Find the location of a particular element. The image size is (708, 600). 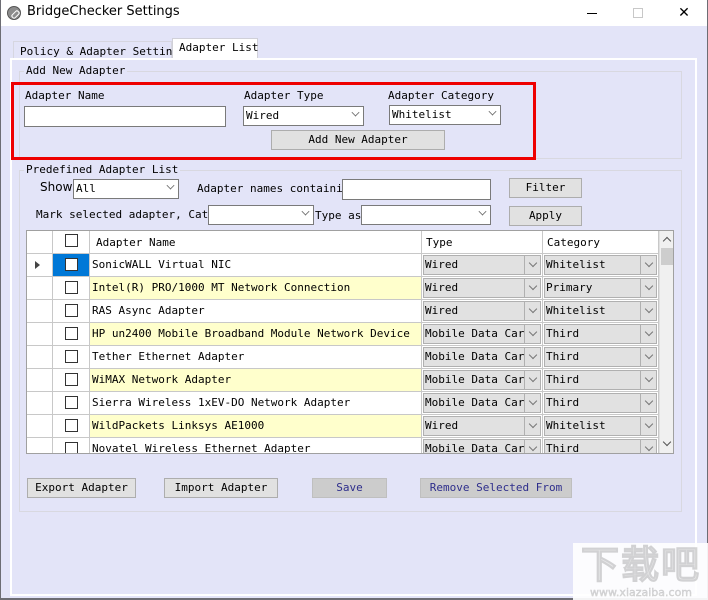

adapter-name-cell: WildPackets Linksys AE1000 is located at coordinates (256, 426).